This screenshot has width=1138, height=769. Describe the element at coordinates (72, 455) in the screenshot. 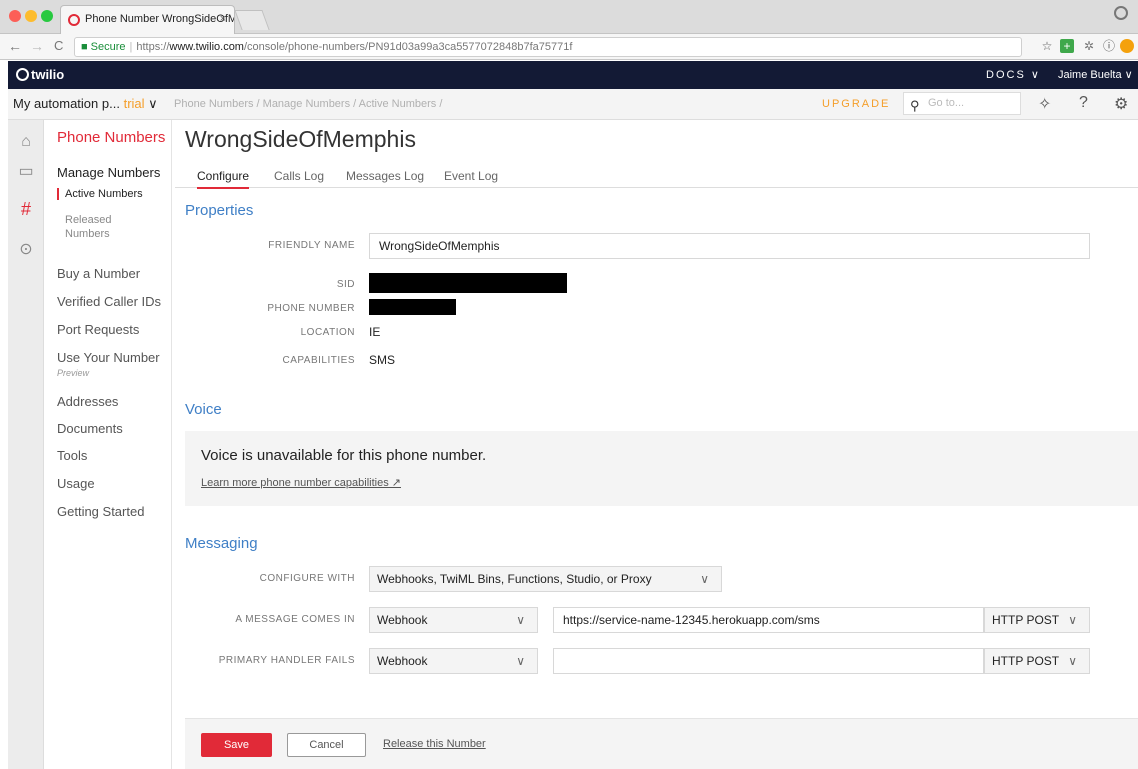

I see `sidebar-item-tools: Tools` at that location.